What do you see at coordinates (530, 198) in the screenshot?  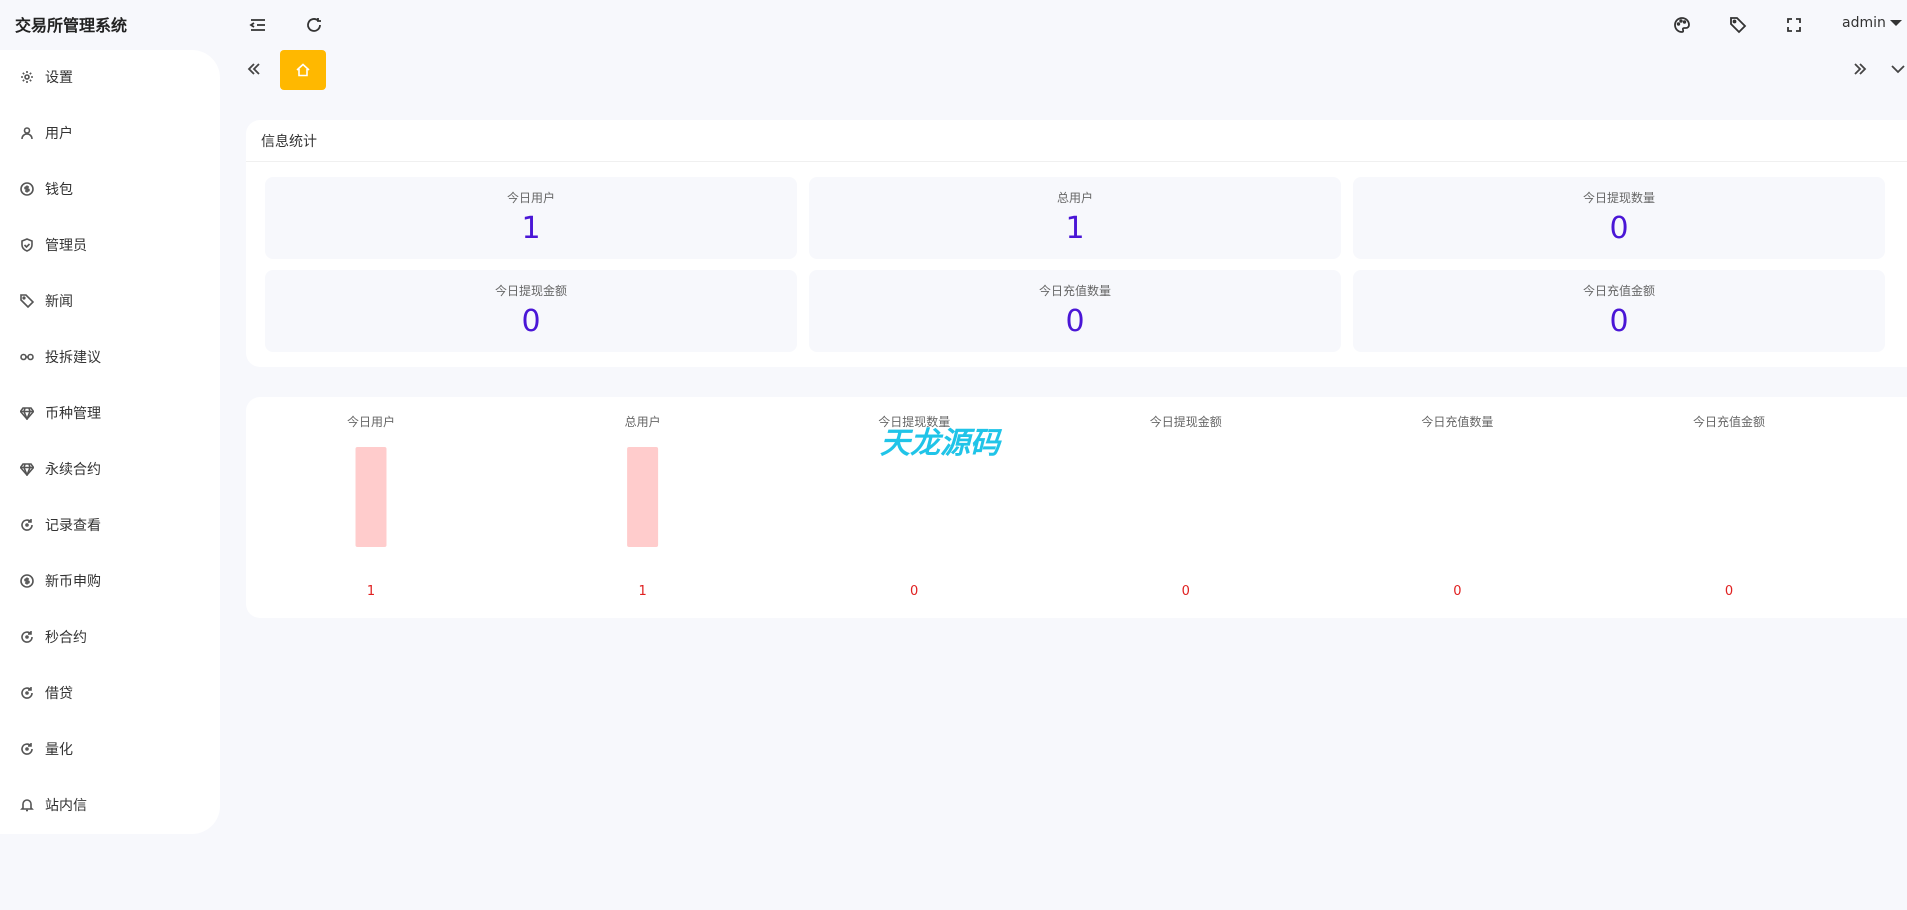 I see `stat-label: 今日用户` at bounding box center [530, 198].